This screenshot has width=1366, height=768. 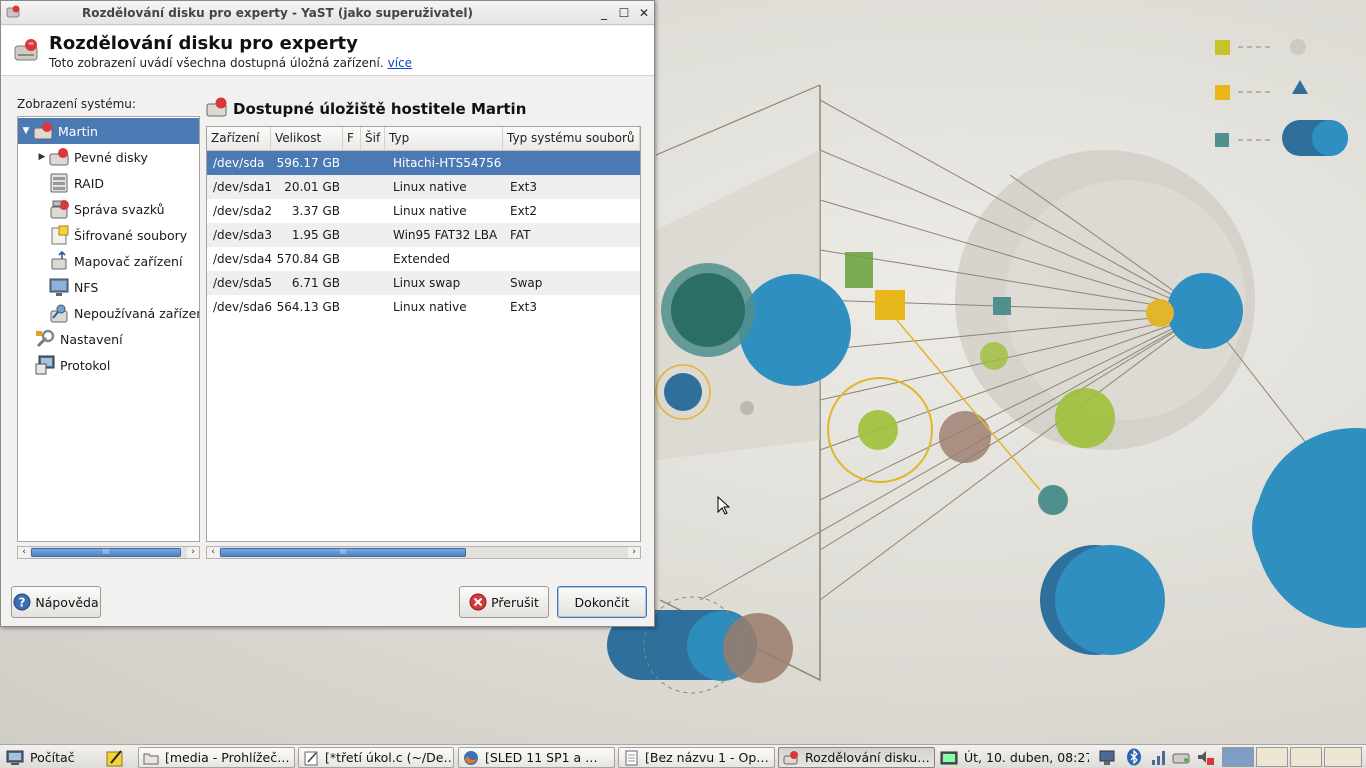 I want to click on tree-item-label: NFS, so click(x=86, y=287).